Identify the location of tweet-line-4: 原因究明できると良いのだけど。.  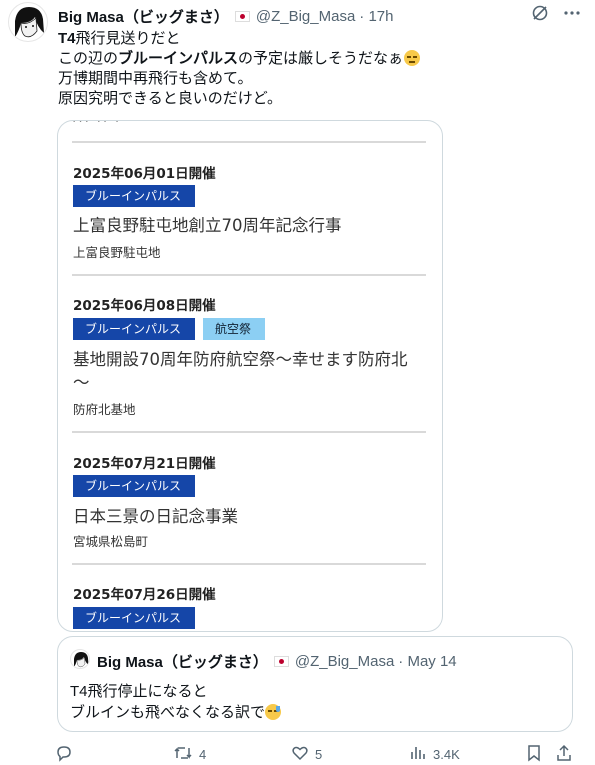
(170, 98).